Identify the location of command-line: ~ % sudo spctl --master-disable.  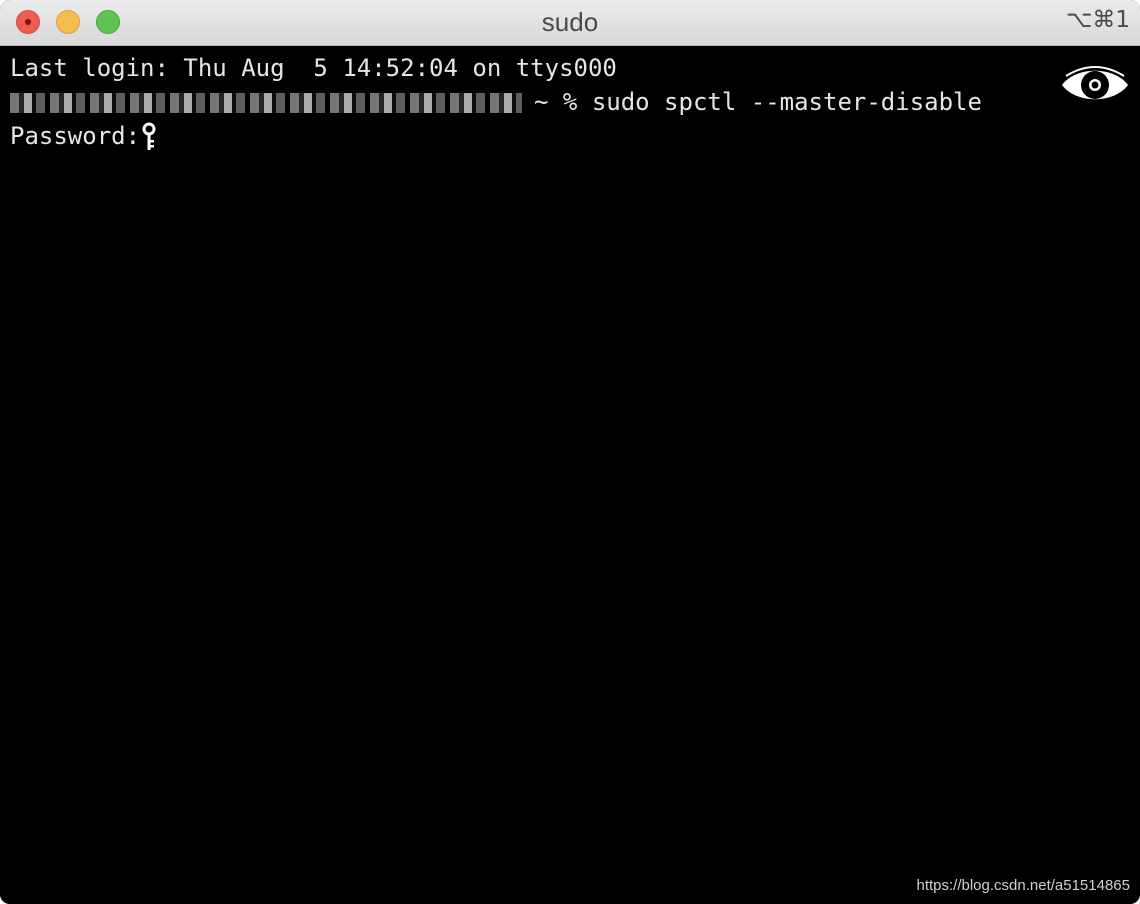
(496, 102).